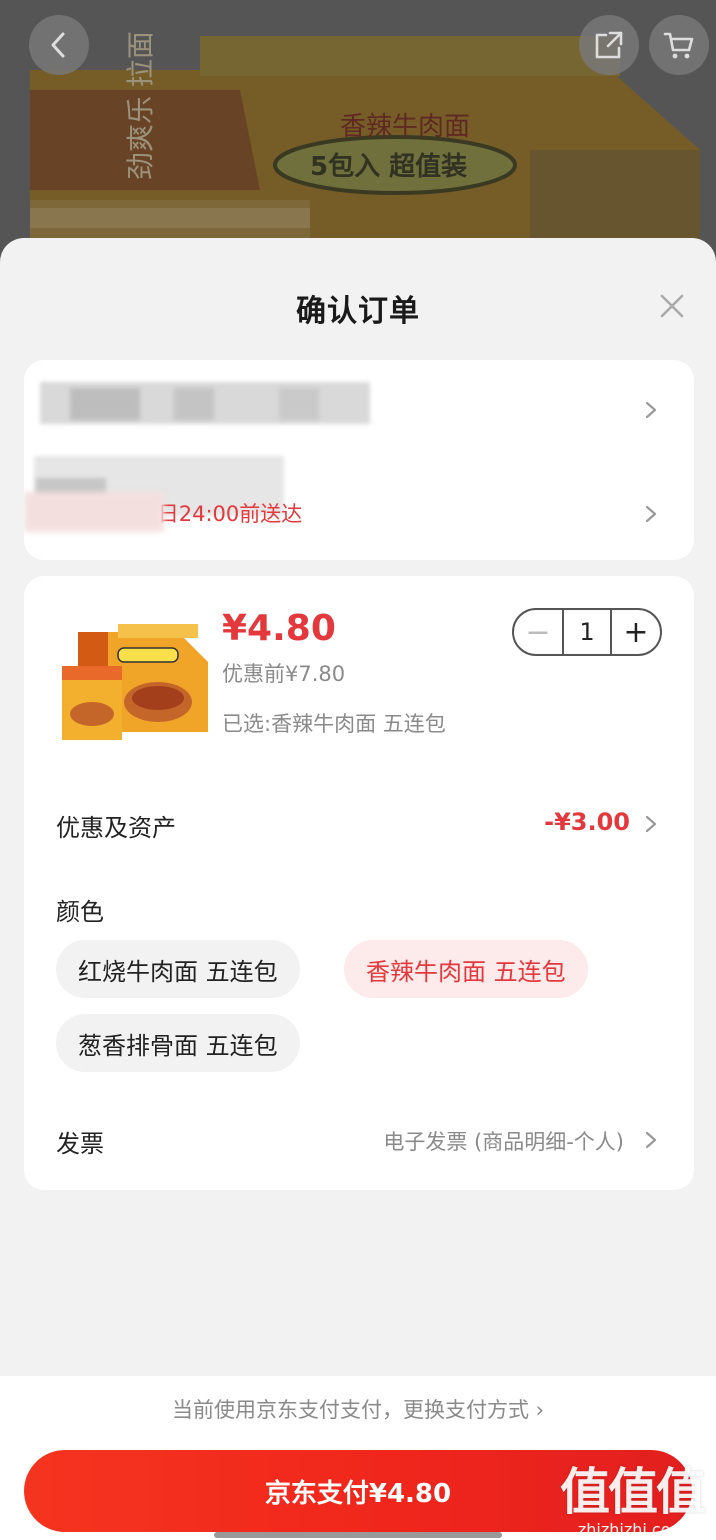  What do you see at coordinates (636, 632) in the screenshot?
I see `increment-button: +` at bounding box center [636, 632].